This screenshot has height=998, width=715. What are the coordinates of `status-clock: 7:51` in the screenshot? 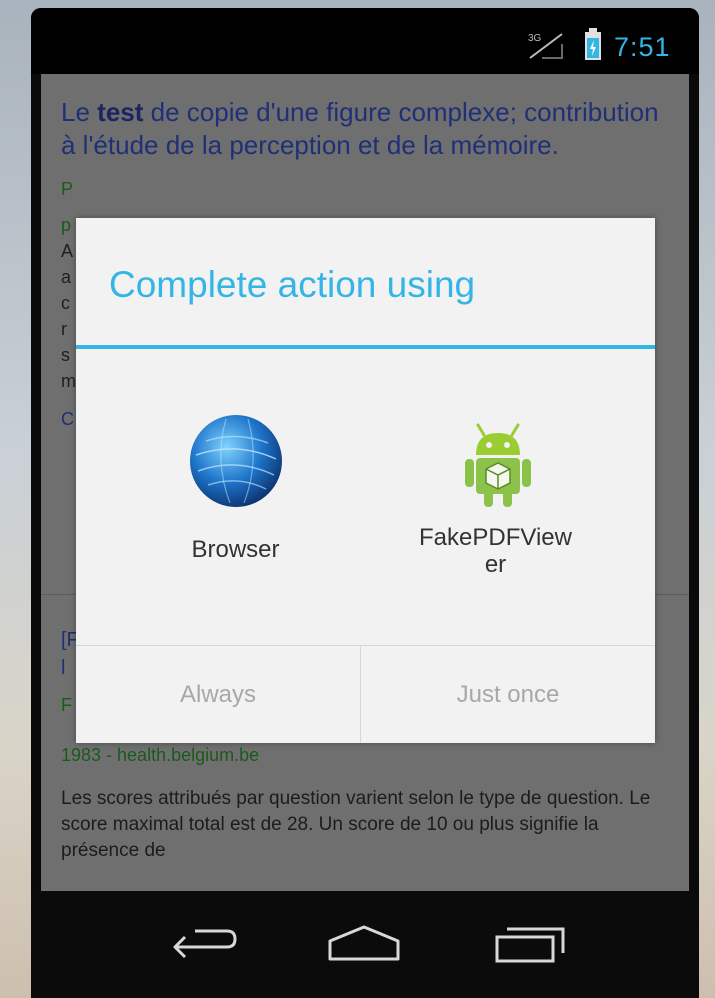 It's located at (642, 47).